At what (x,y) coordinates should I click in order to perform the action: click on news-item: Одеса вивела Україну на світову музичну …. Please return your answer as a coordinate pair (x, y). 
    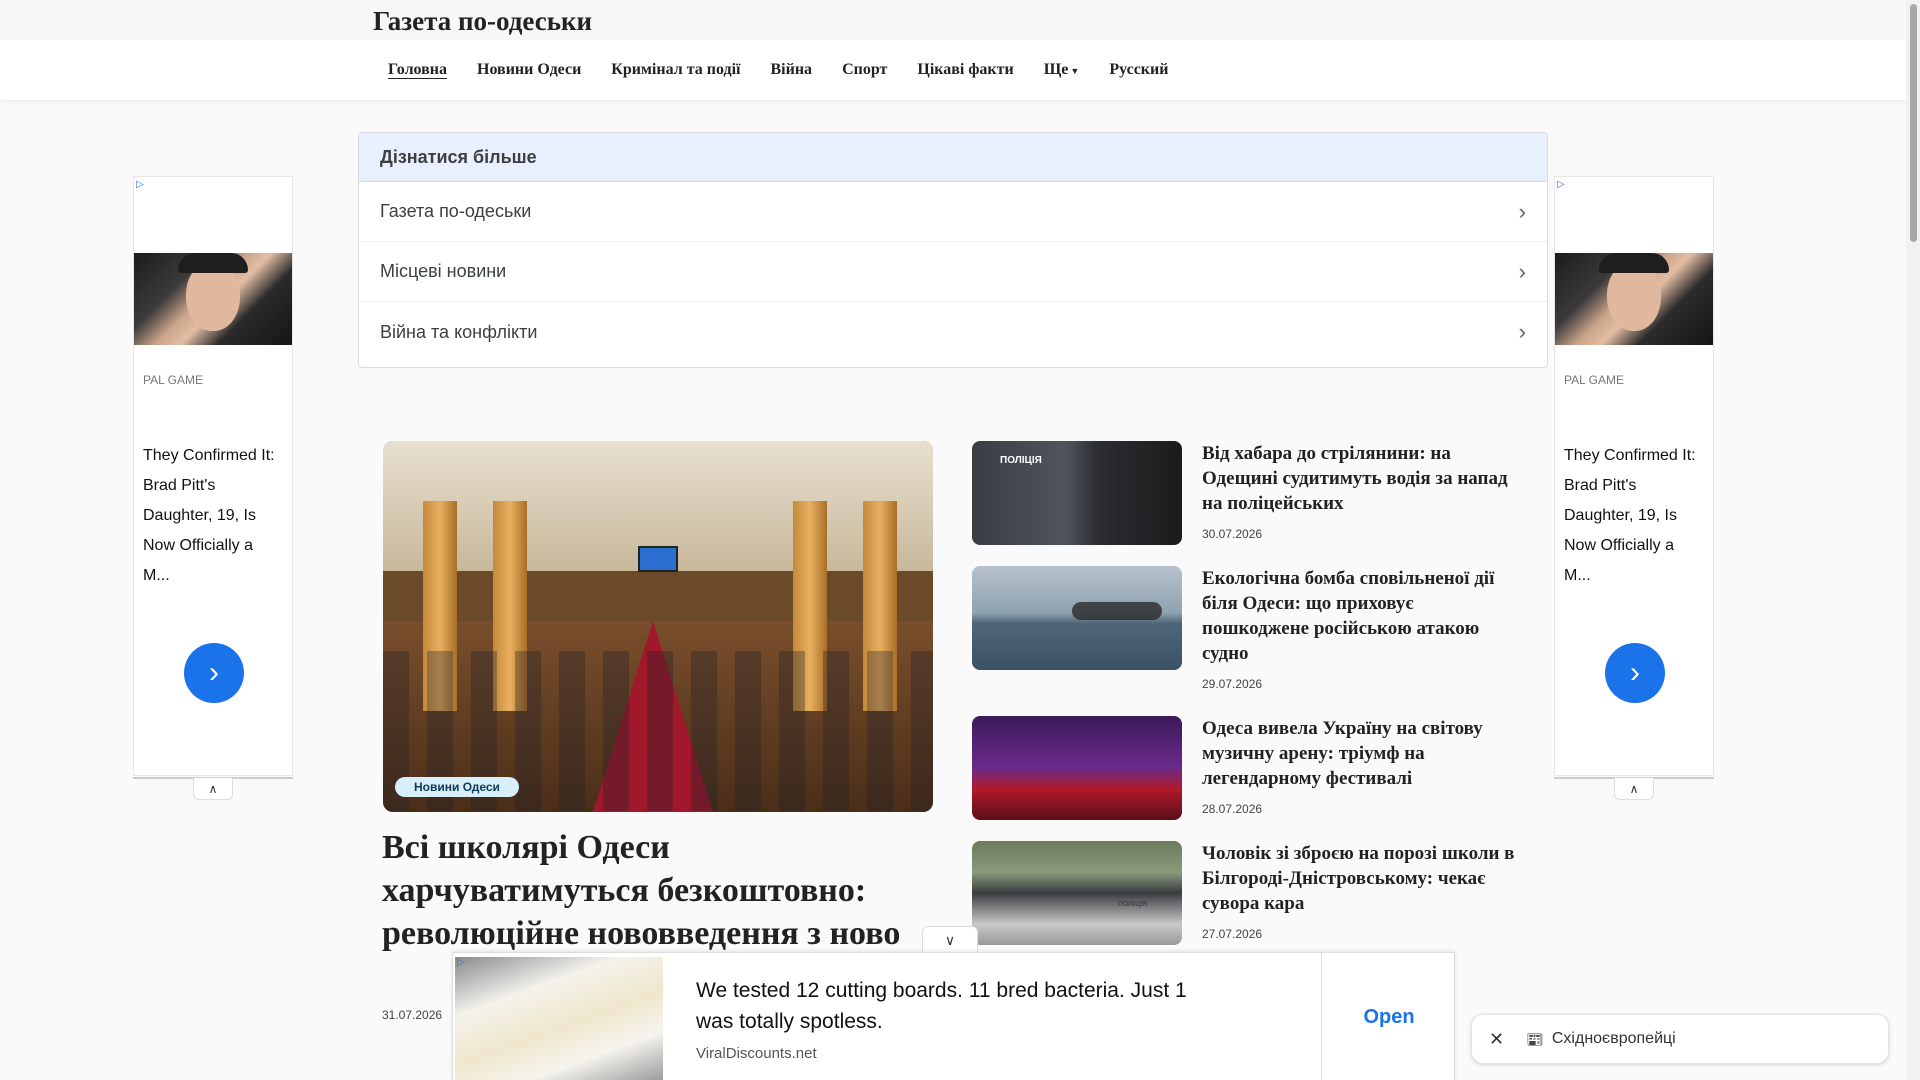
    Looking at the image, I should click on (1247, 771).